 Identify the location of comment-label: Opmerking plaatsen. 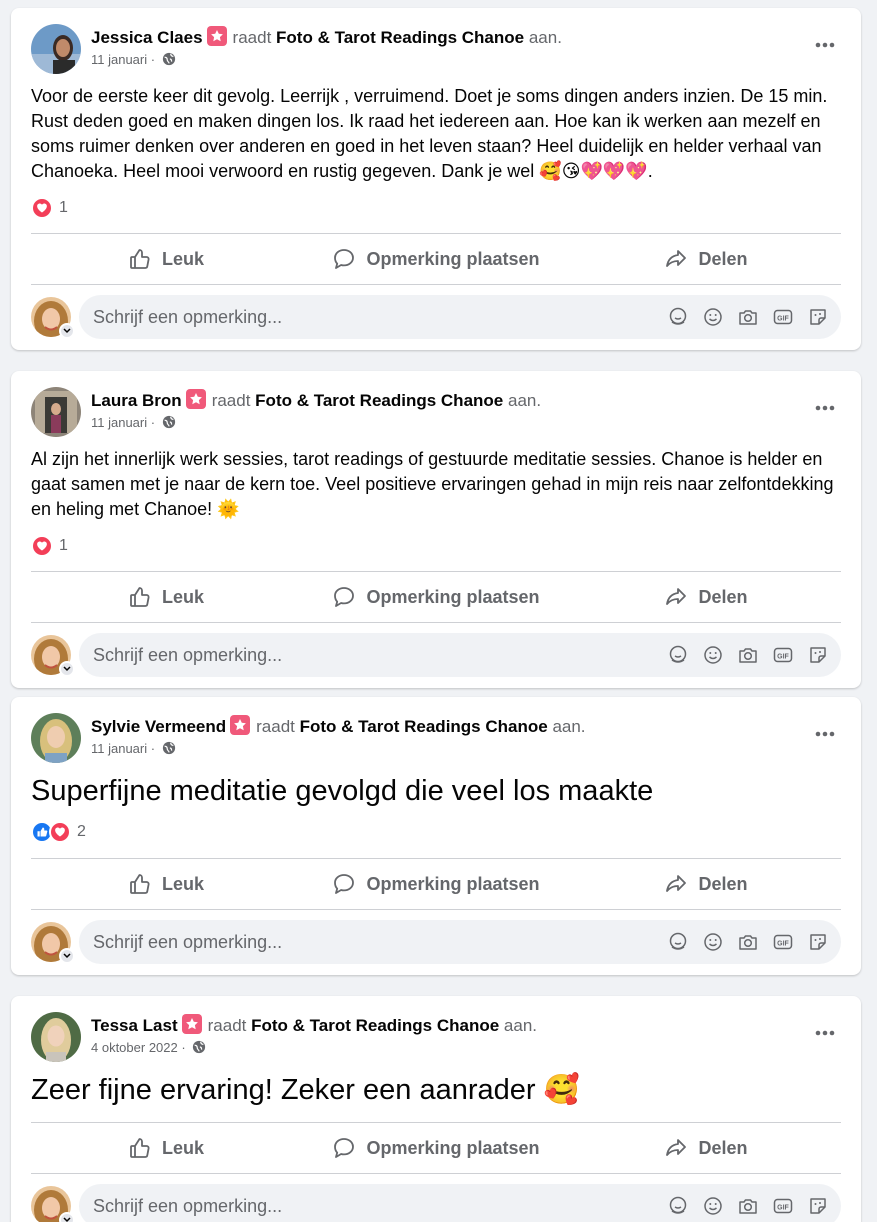
(453, 596).